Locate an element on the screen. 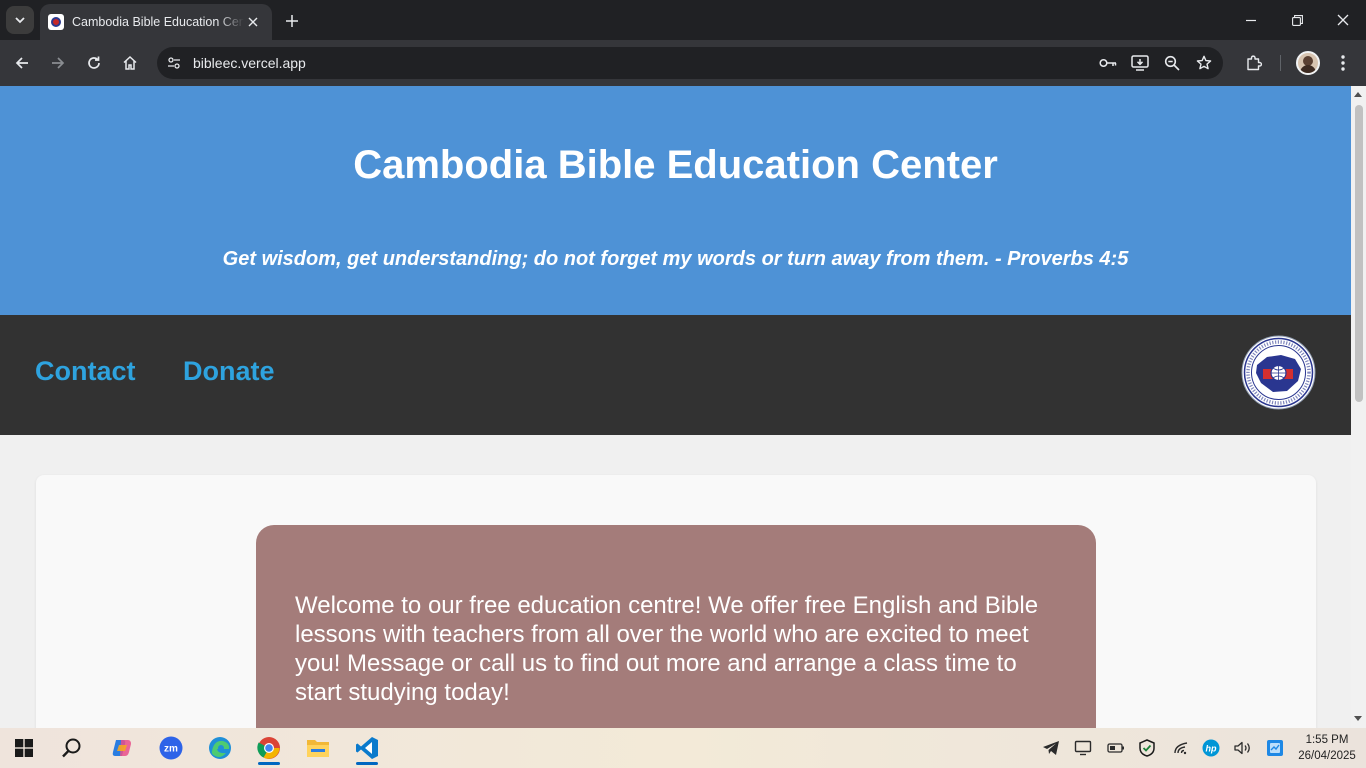 The height and width of the screenshot is (768, 1366). edge-icon is located at coordinates (220, 748).